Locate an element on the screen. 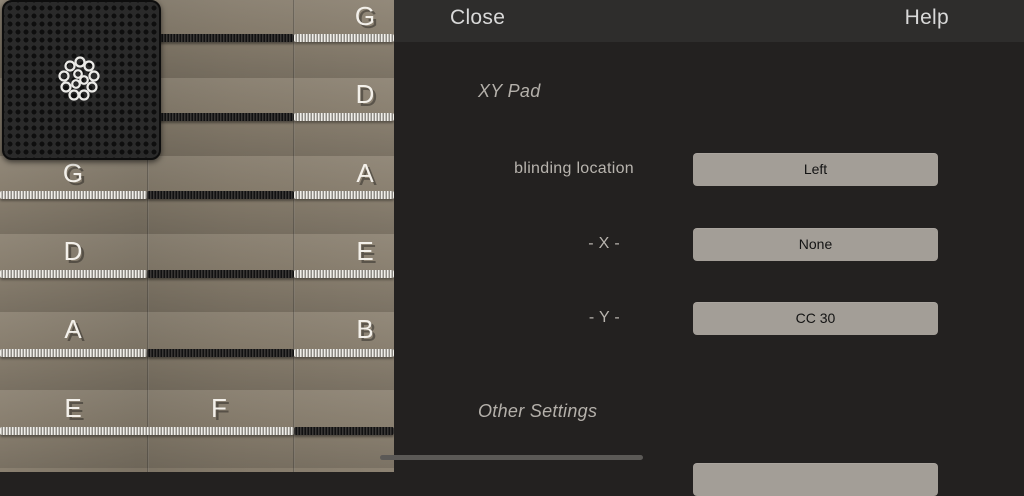 The width and height of the screenshot is (1024, 496). xy-cursor-icon is located at coordinates (80, 80).